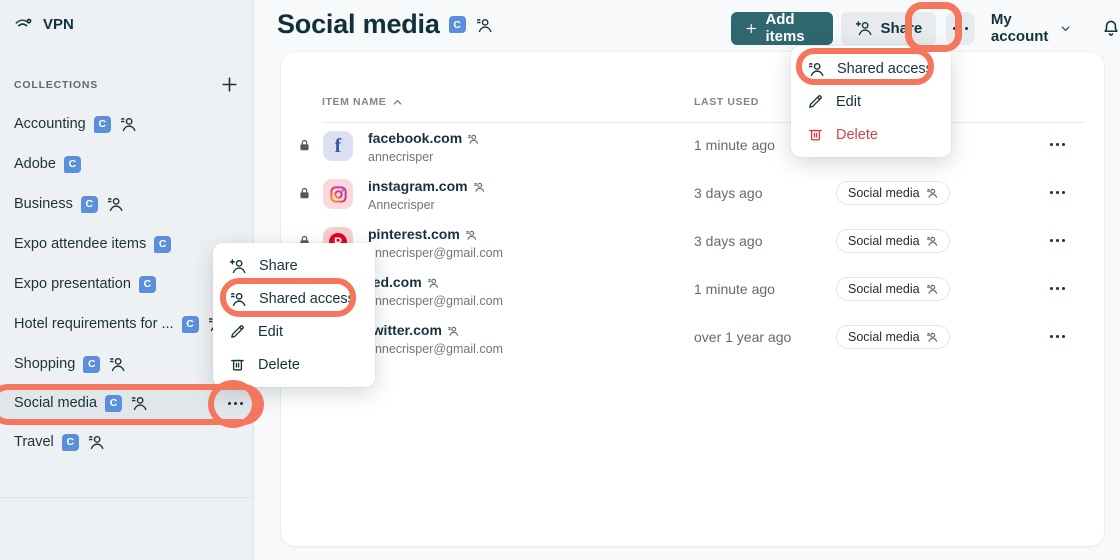  What do you see at coordinates (726, 102) in the screenshot?
I see `column-header-last-used: LAST USED` at bounding box center [726, 102].